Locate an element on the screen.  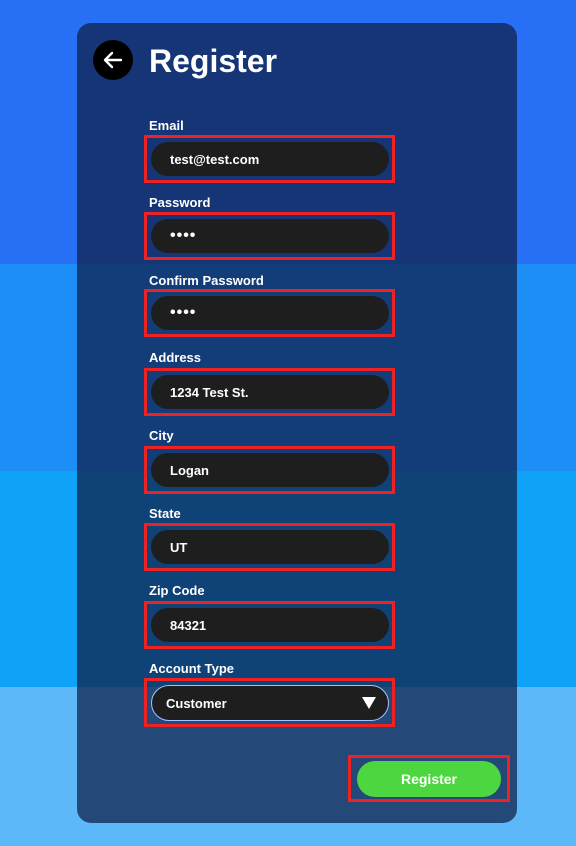
confirm-password-field is located at coordinates (270, 313).